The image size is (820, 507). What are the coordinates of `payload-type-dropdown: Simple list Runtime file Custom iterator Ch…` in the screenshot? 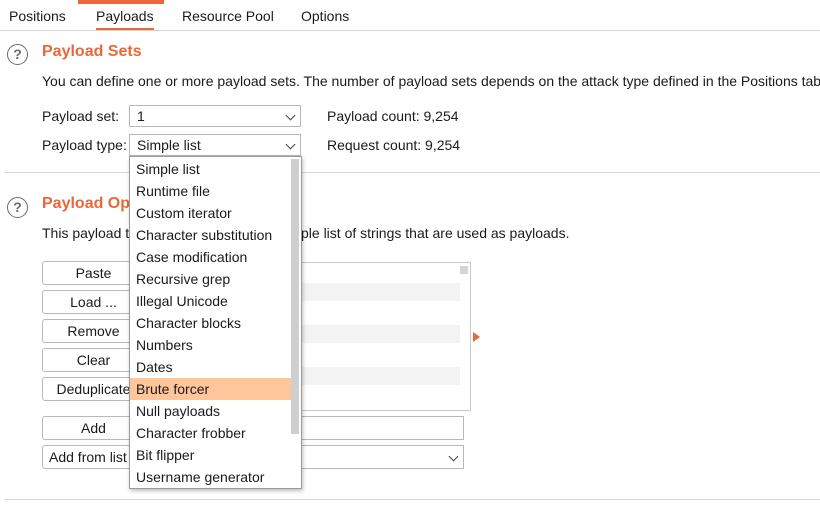 It's located at (215, 322).